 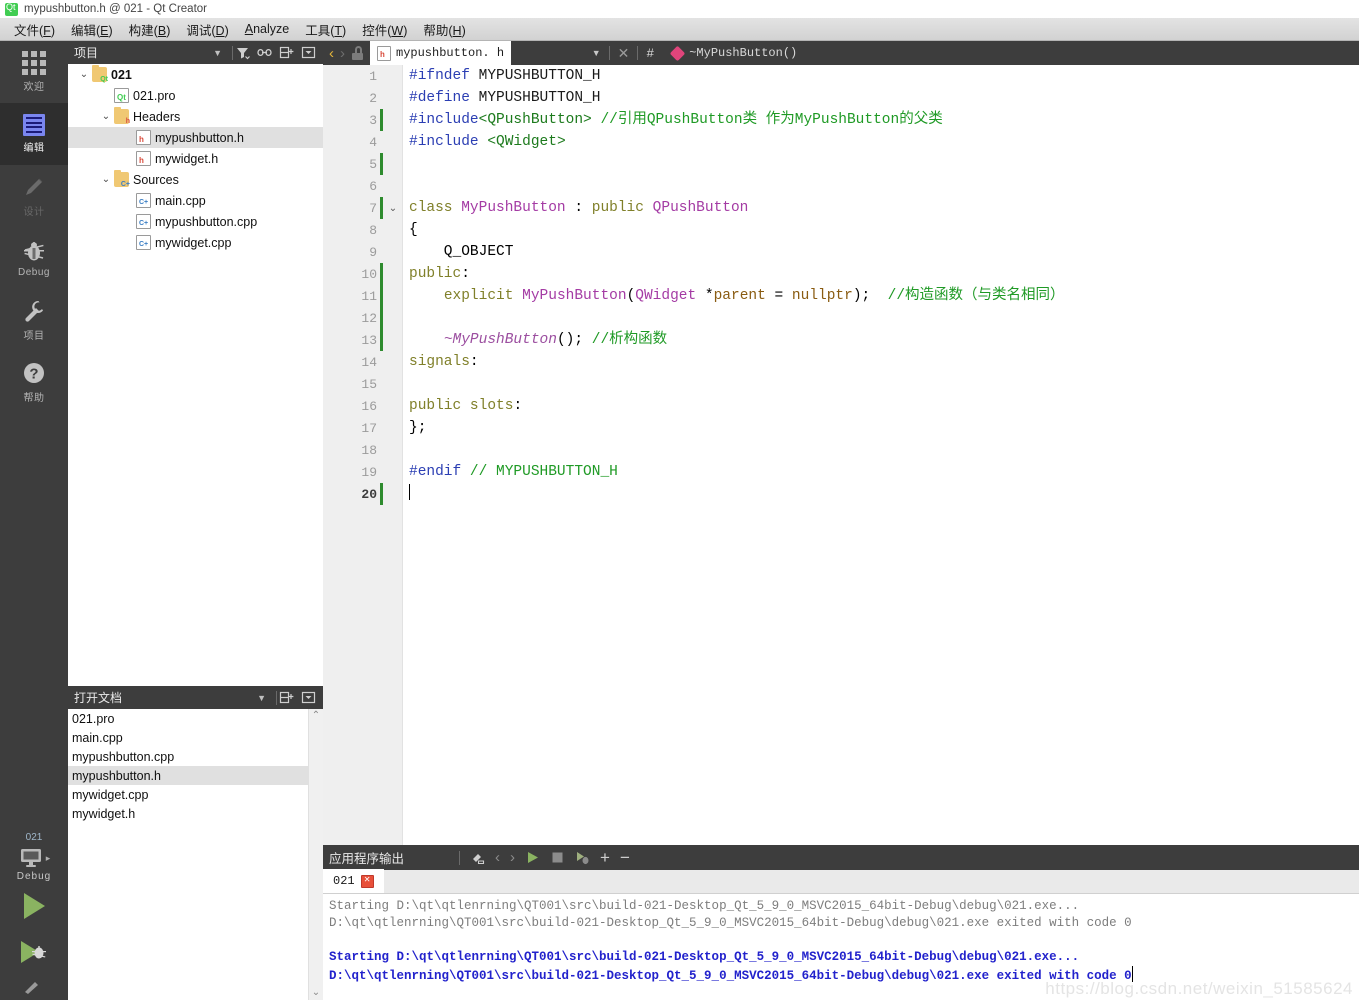 I want to click on unlocked-icon, so click(x=357, y=53).